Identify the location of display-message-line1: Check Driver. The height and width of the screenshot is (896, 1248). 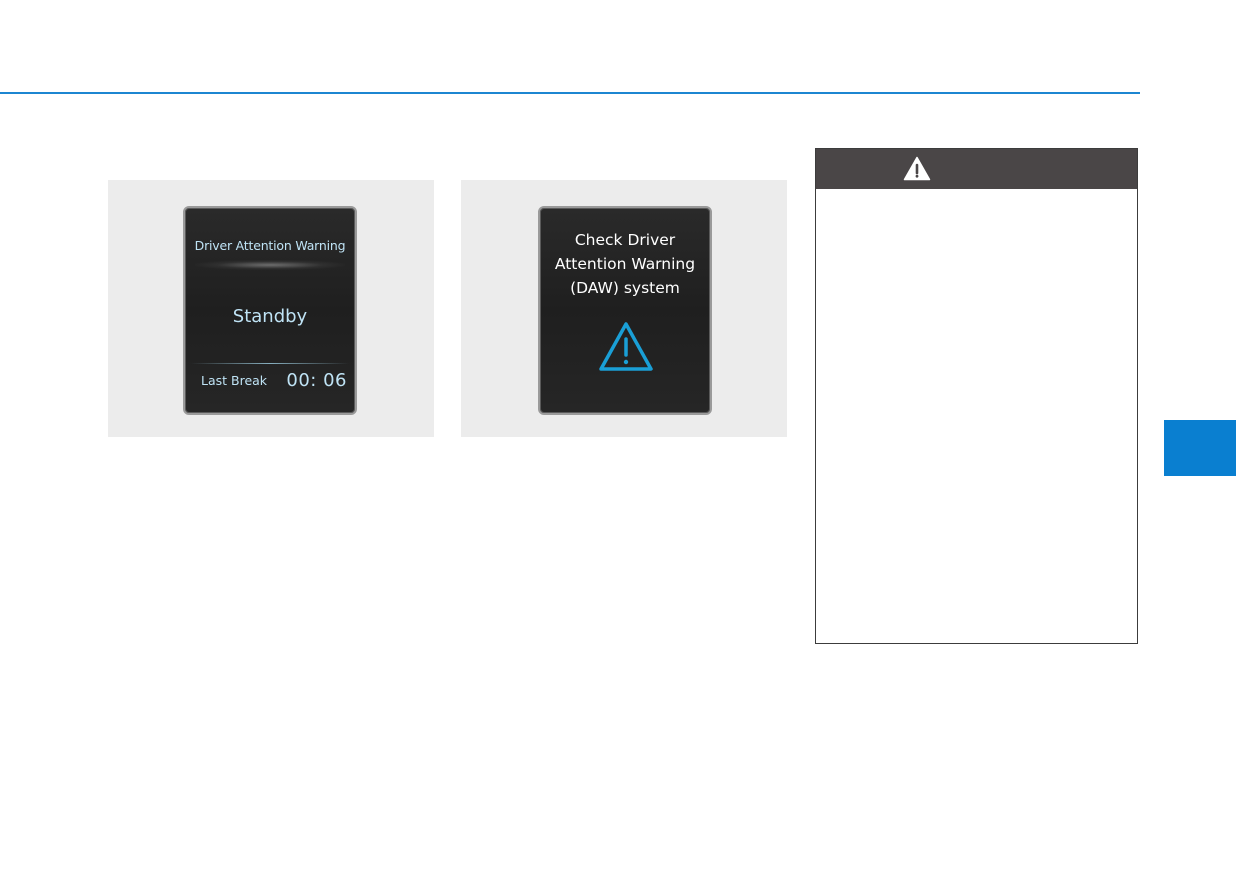
(625, 240).